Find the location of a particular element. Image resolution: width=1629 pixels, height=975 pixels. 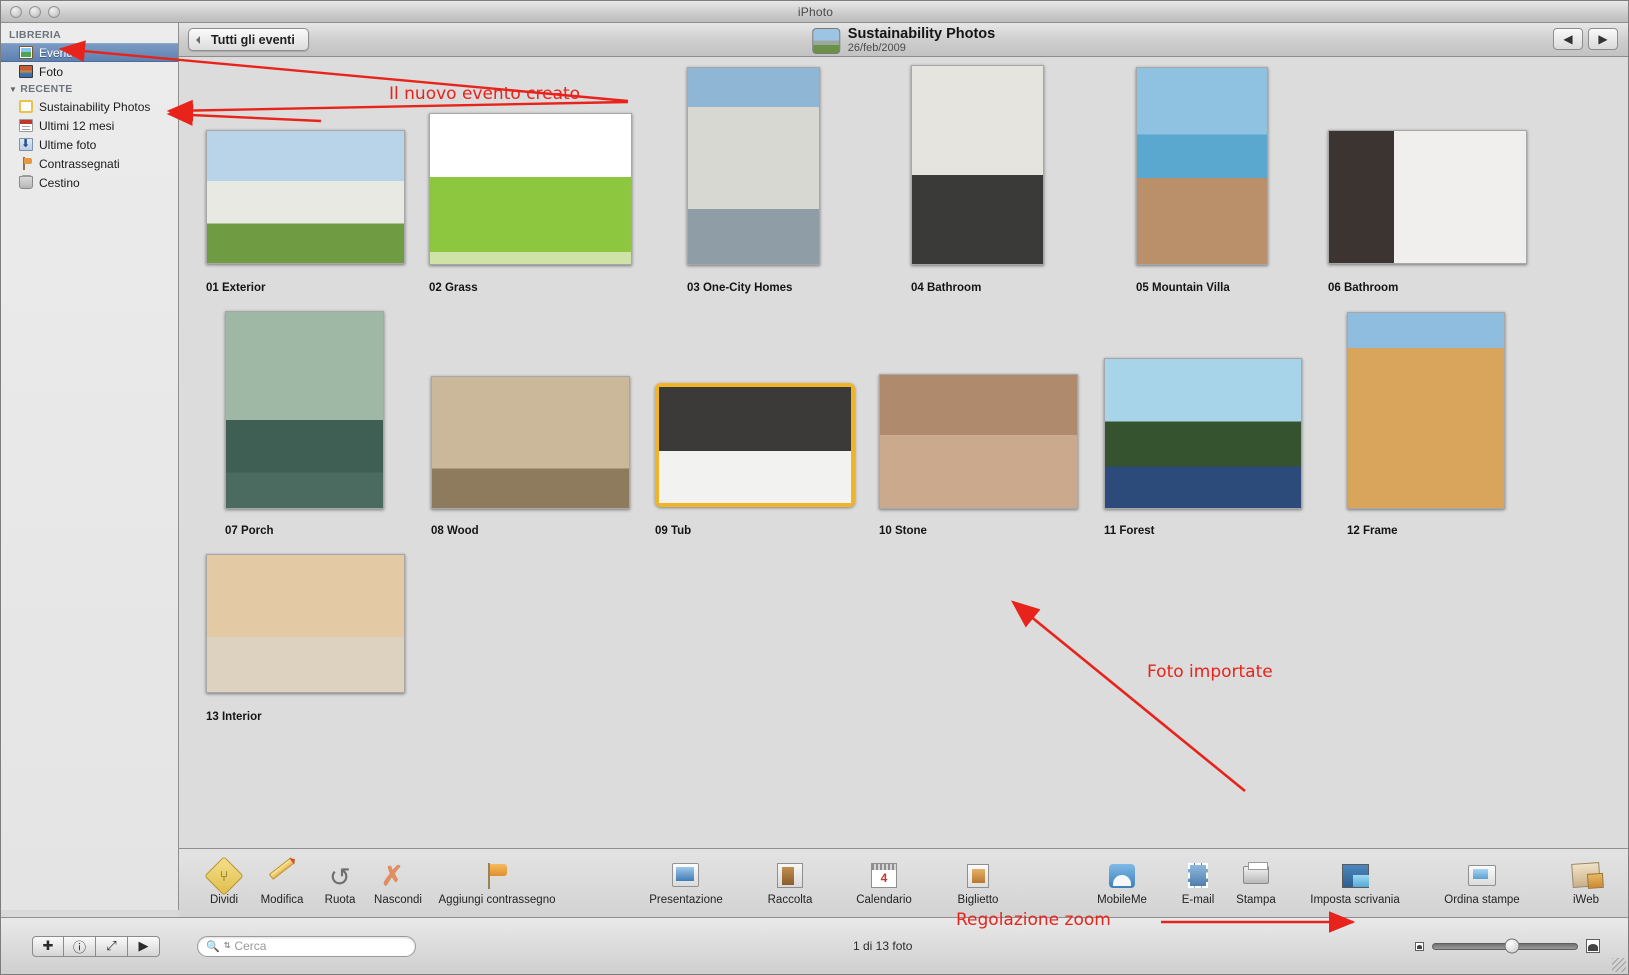

photo-count-label: 1 di 13 foto is located at coordinates (883, 946).